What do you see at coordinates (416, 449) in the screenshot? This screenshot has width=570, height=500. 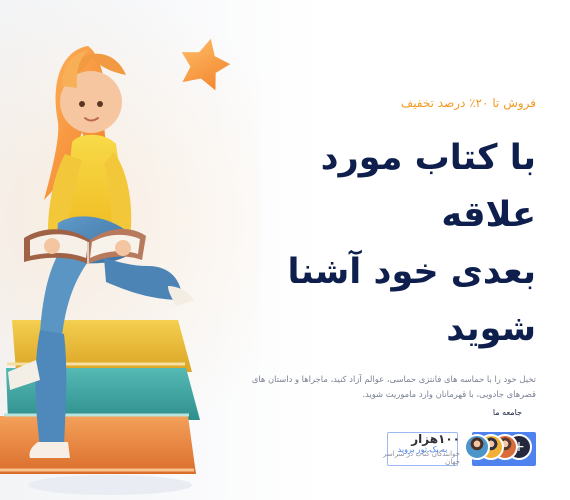 I see `community-stats: ۱۰۰هزار خوانندگان کتاب در سراسر جهان` at bounding box center [416, 449].